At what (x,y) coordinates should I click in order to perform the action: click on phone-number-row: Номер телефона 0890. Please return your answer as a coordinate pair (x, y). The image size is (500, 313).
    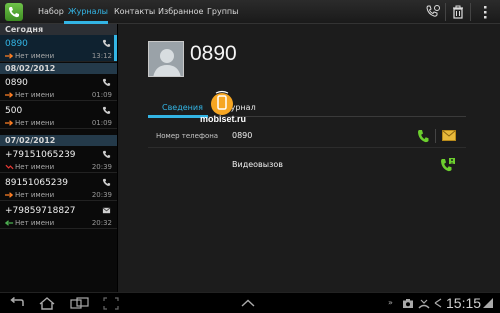
    Looking at the image, I should click on (307, 136).